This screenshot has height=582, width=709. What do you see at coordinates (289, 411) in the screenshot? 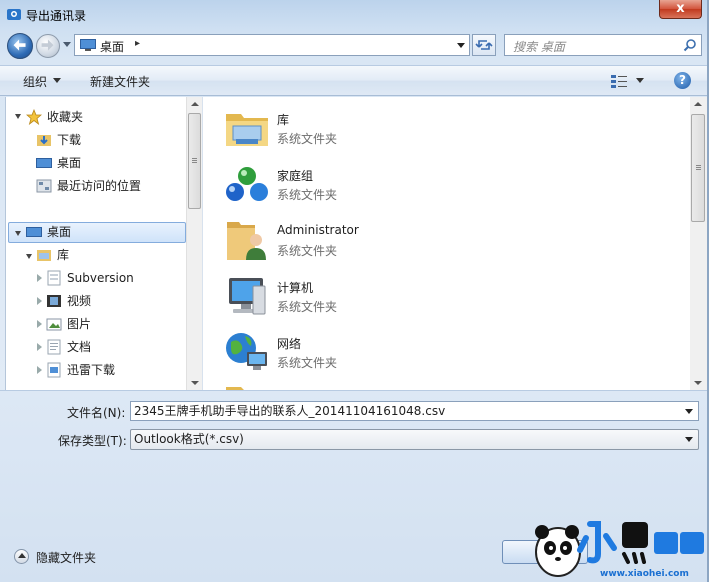
I see `filename-value: 2345王牌手机助手导出的联系人_20141104161048.csv` at bounding box center [289, 411].